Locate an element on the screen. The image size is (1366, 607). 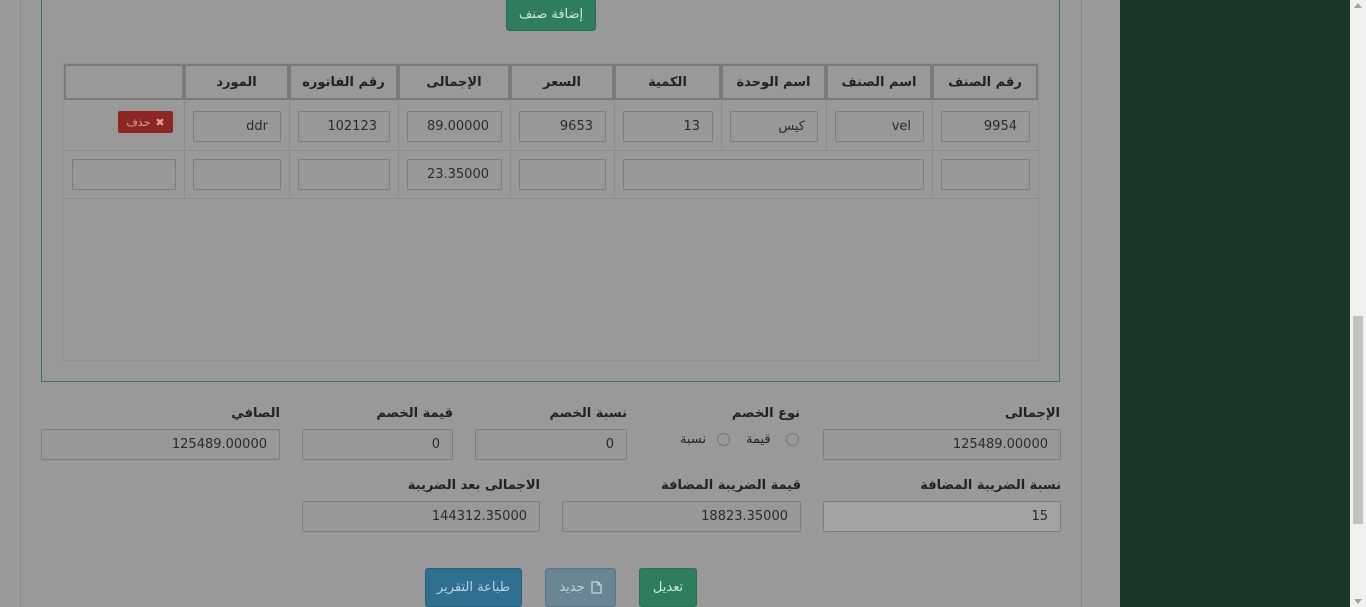
discount-type-percent-label: نسبة is located at coordinates (693, 439).